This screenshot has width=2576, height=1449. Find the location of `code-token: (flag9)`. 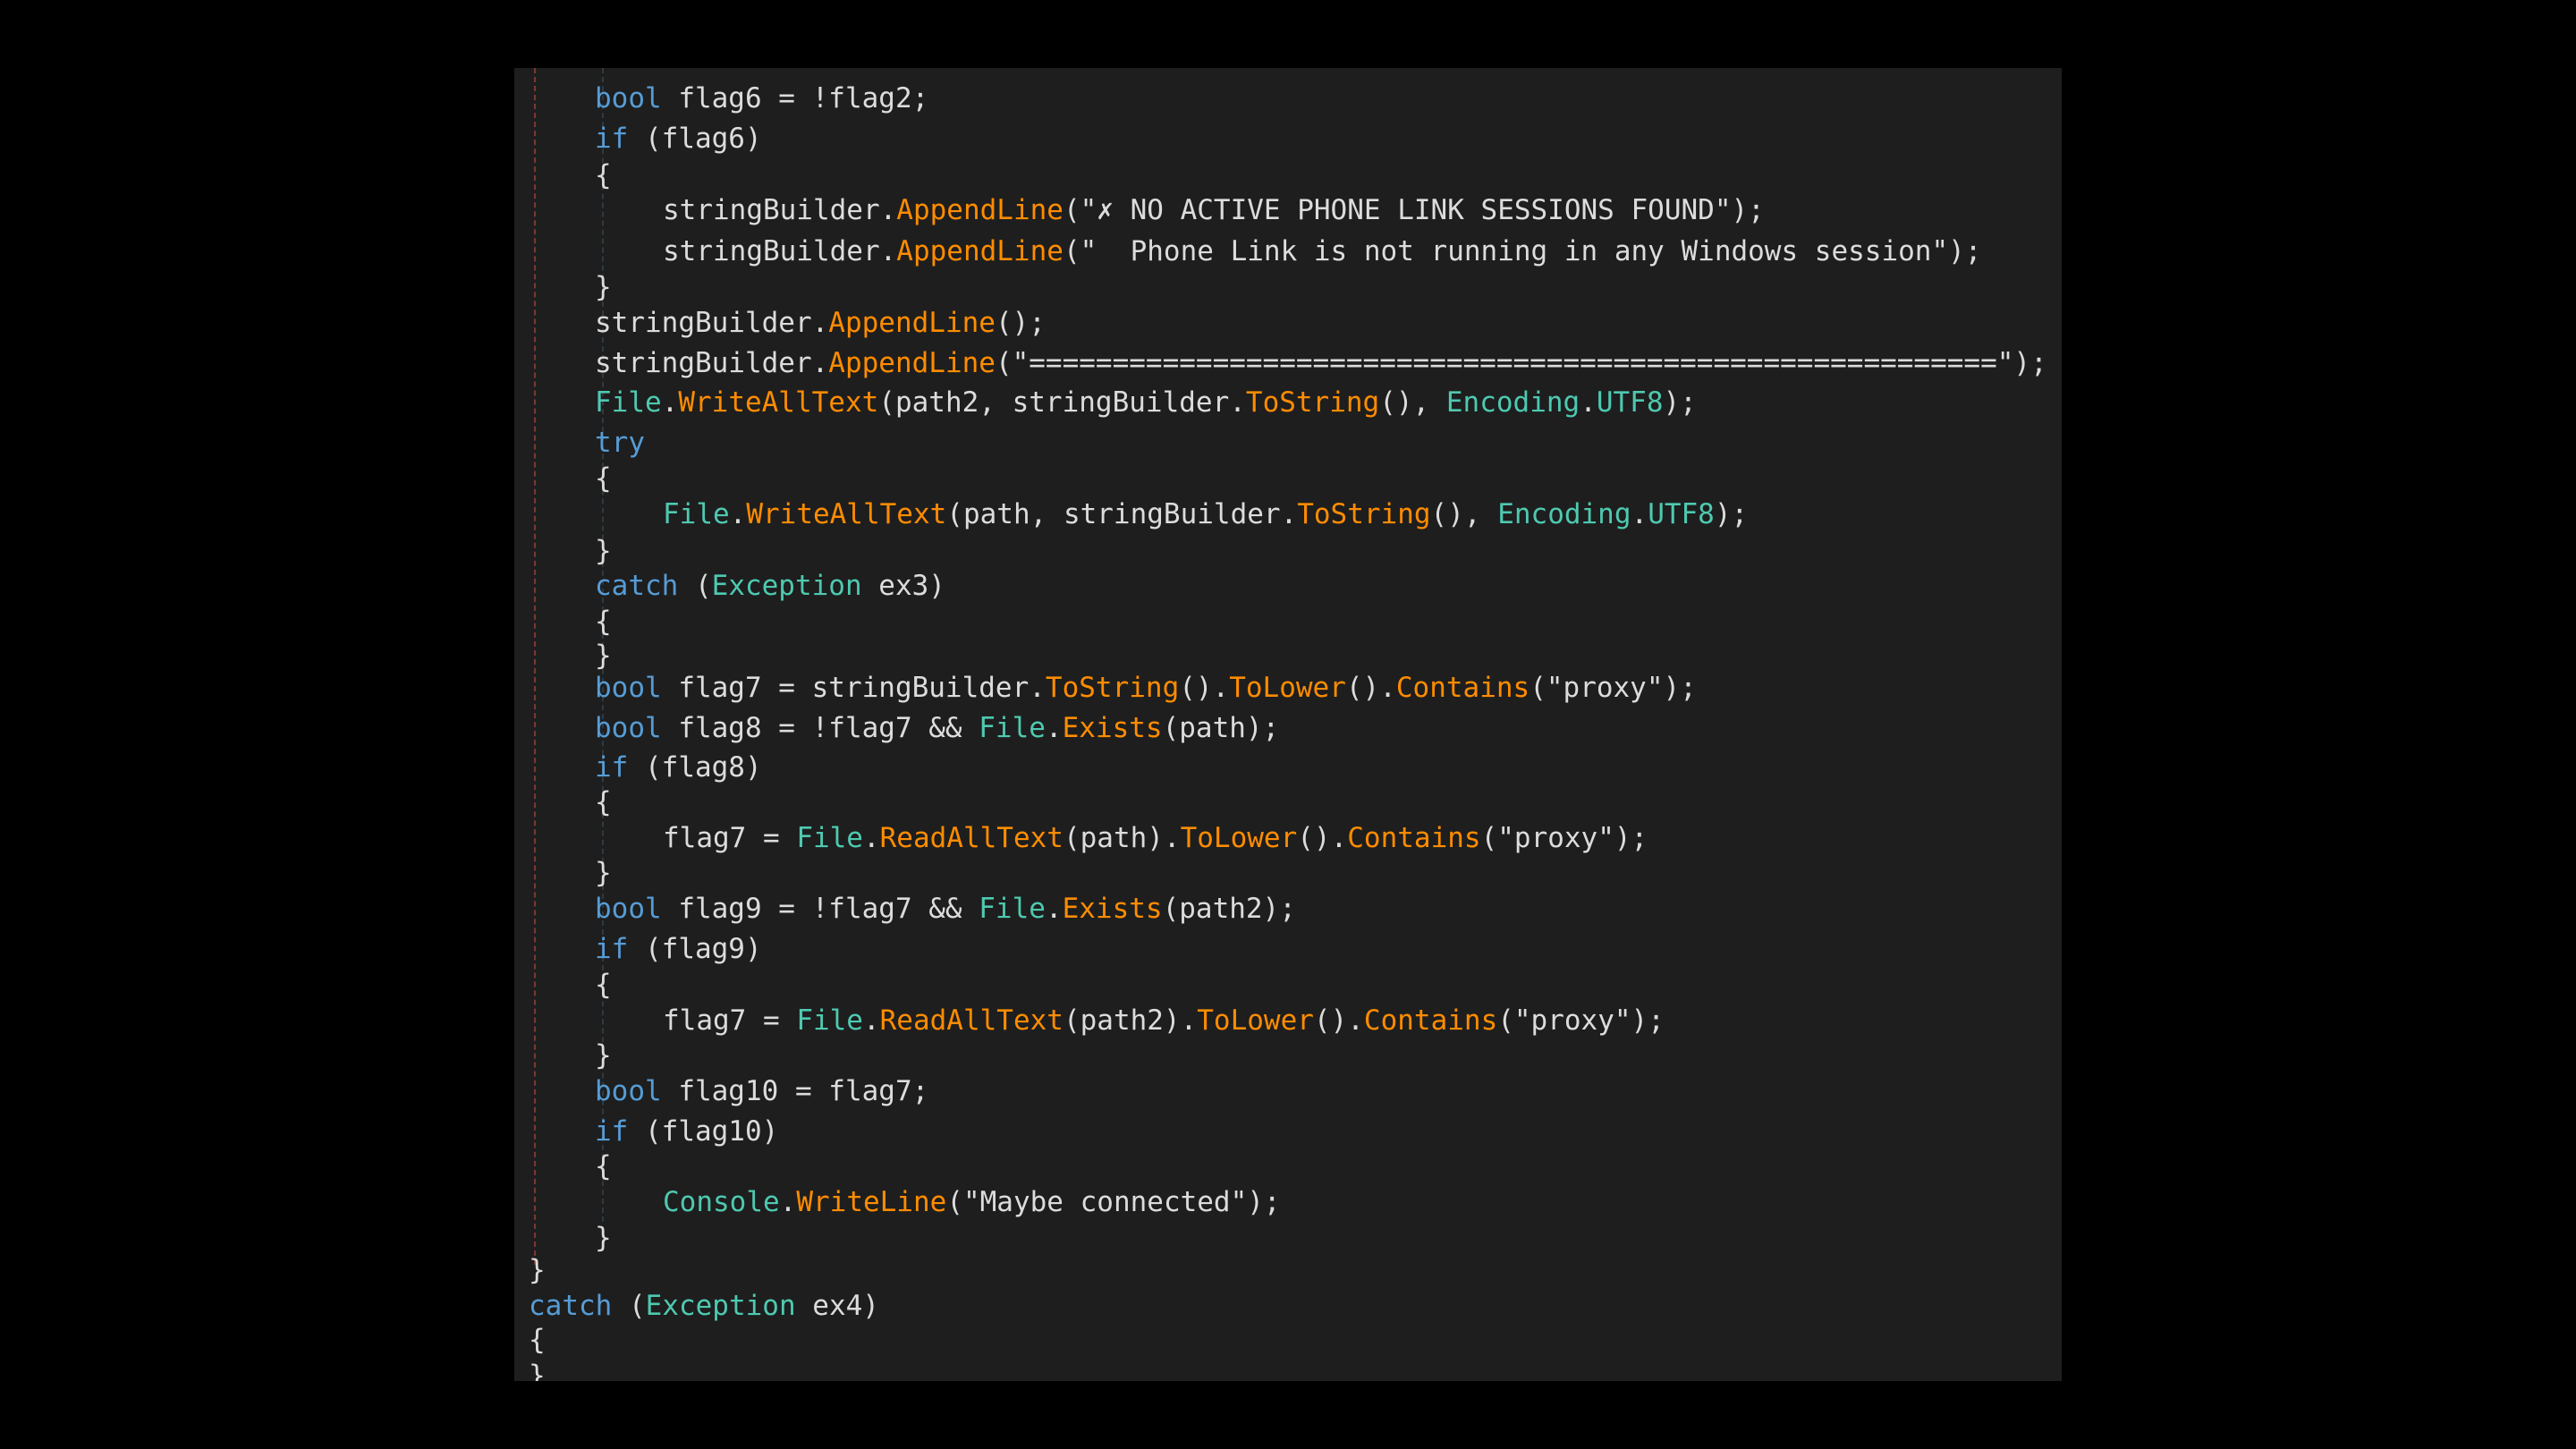

code-token: (flag9) is located at coordinates (695, 949).